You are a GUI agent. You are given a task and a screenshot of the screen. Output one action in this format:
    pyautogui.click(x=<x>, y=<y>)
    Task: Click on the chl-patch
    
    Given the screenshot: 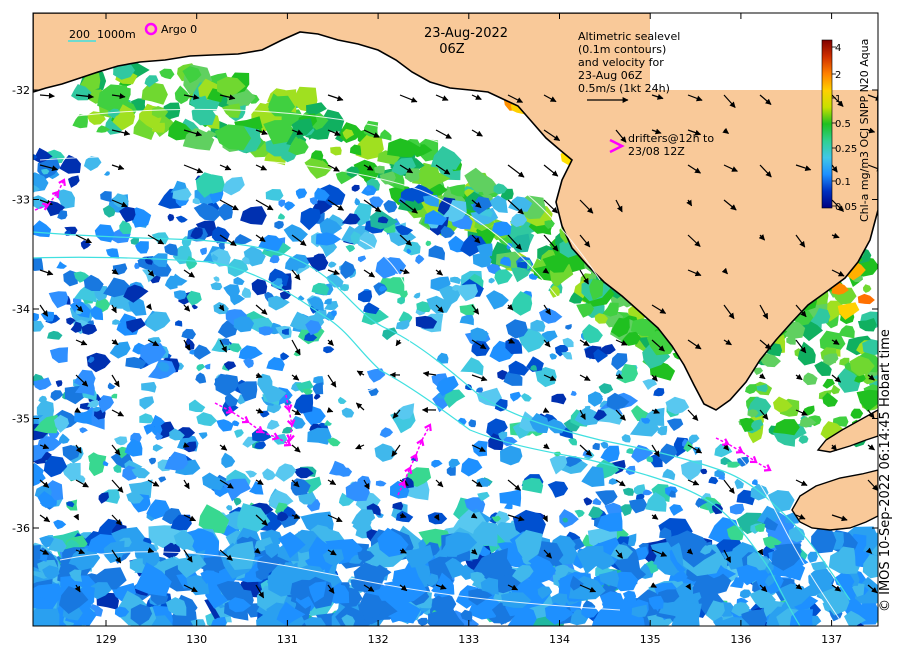 What is the action you would take?
    pyautogui.click(x=38, y=264)
    